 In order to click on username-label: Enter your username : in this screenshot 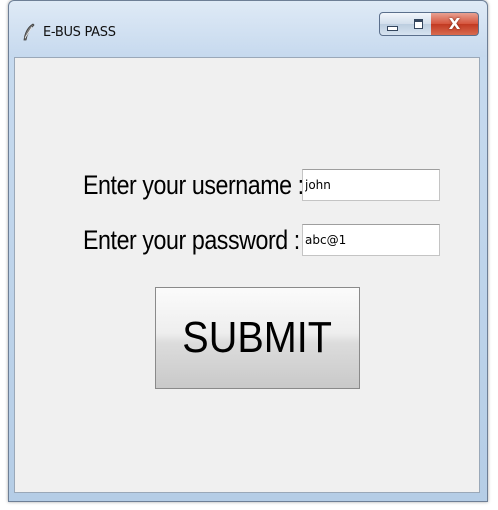, I will do `click(193, 185)`.